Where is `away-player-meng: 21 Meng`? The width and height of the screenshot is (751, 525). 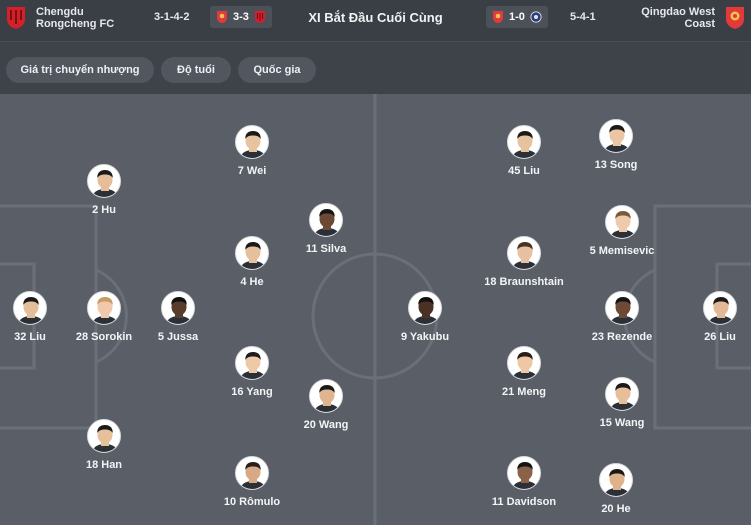 away-player-meng: 21 Meng is located at coordinates (524, 372).